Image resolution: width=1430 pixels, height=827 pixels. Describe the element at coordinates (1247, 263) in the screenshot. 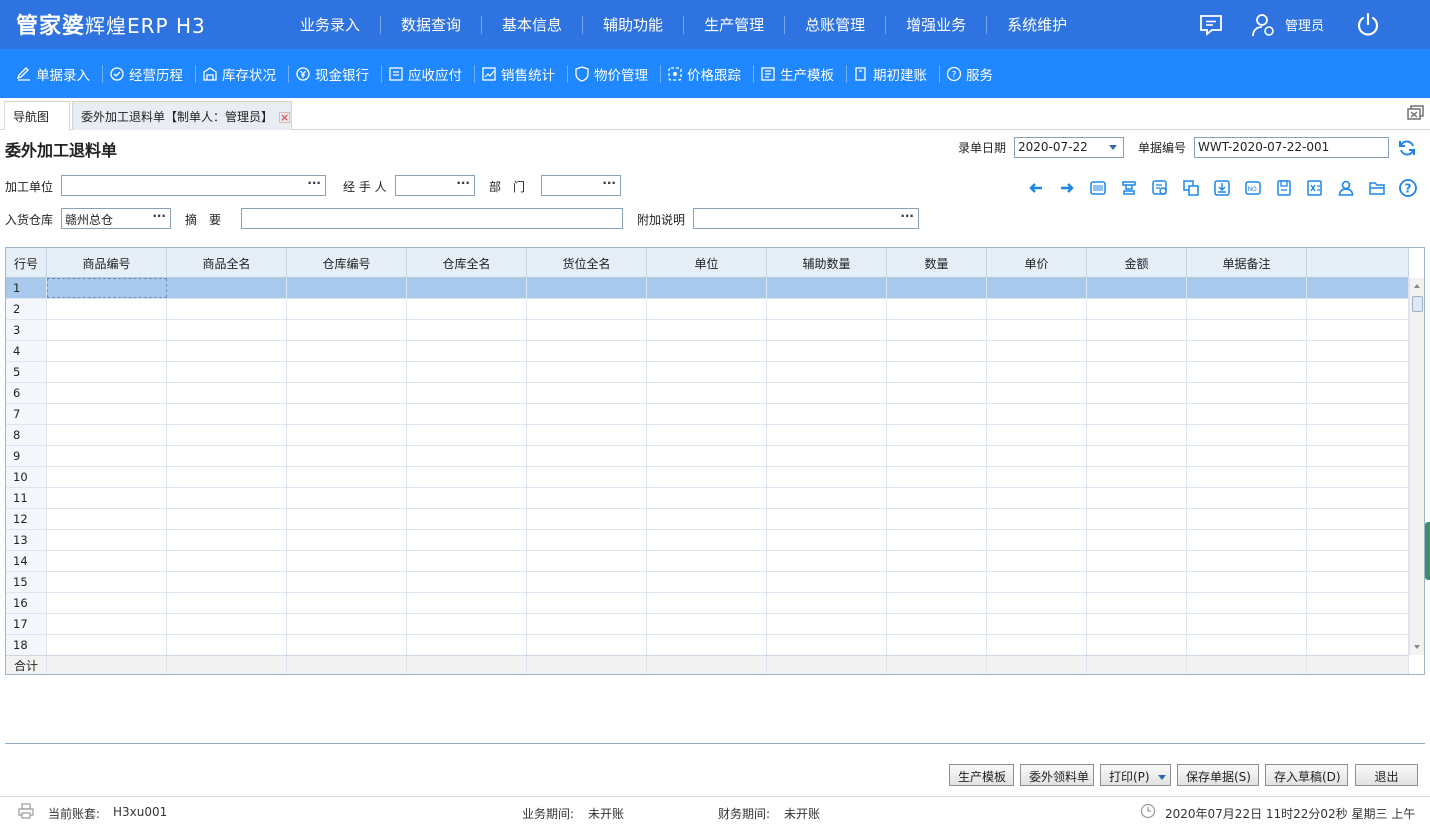

I see `column-header: 单据备注` at that location.